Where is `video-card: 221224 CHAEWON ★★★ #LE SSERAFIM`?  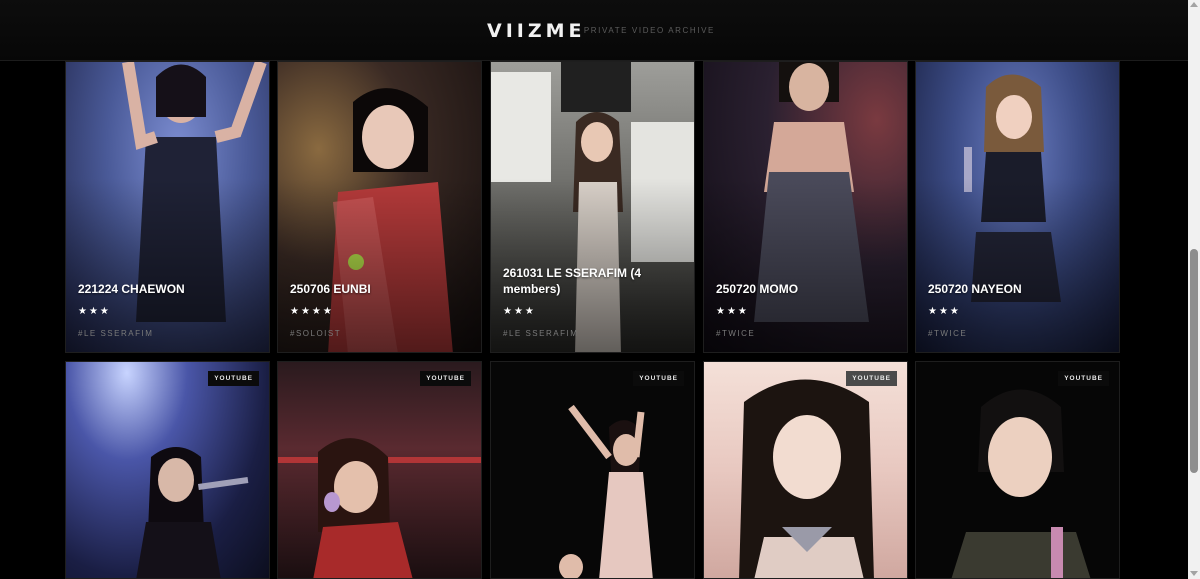
video-card: 221224 CHAEWON ★★★ #LE SSERAFIM is located at coordinates (167, 207).